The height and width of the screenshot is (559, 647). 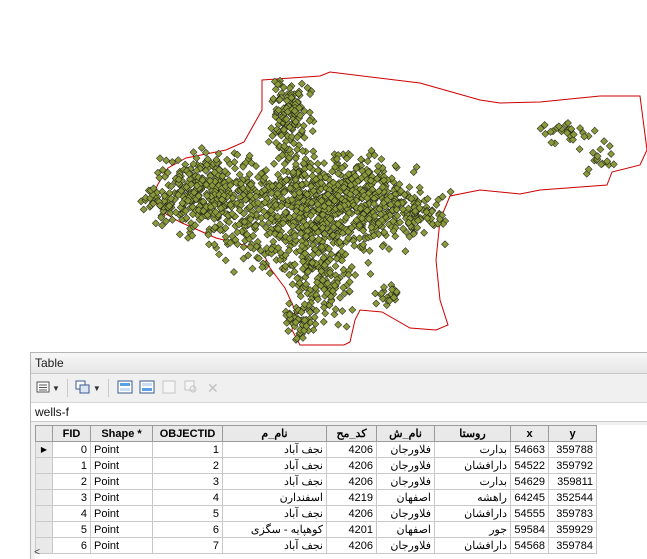 I want to click on scroll-left-arrow: <, so click(x=37, y=553).